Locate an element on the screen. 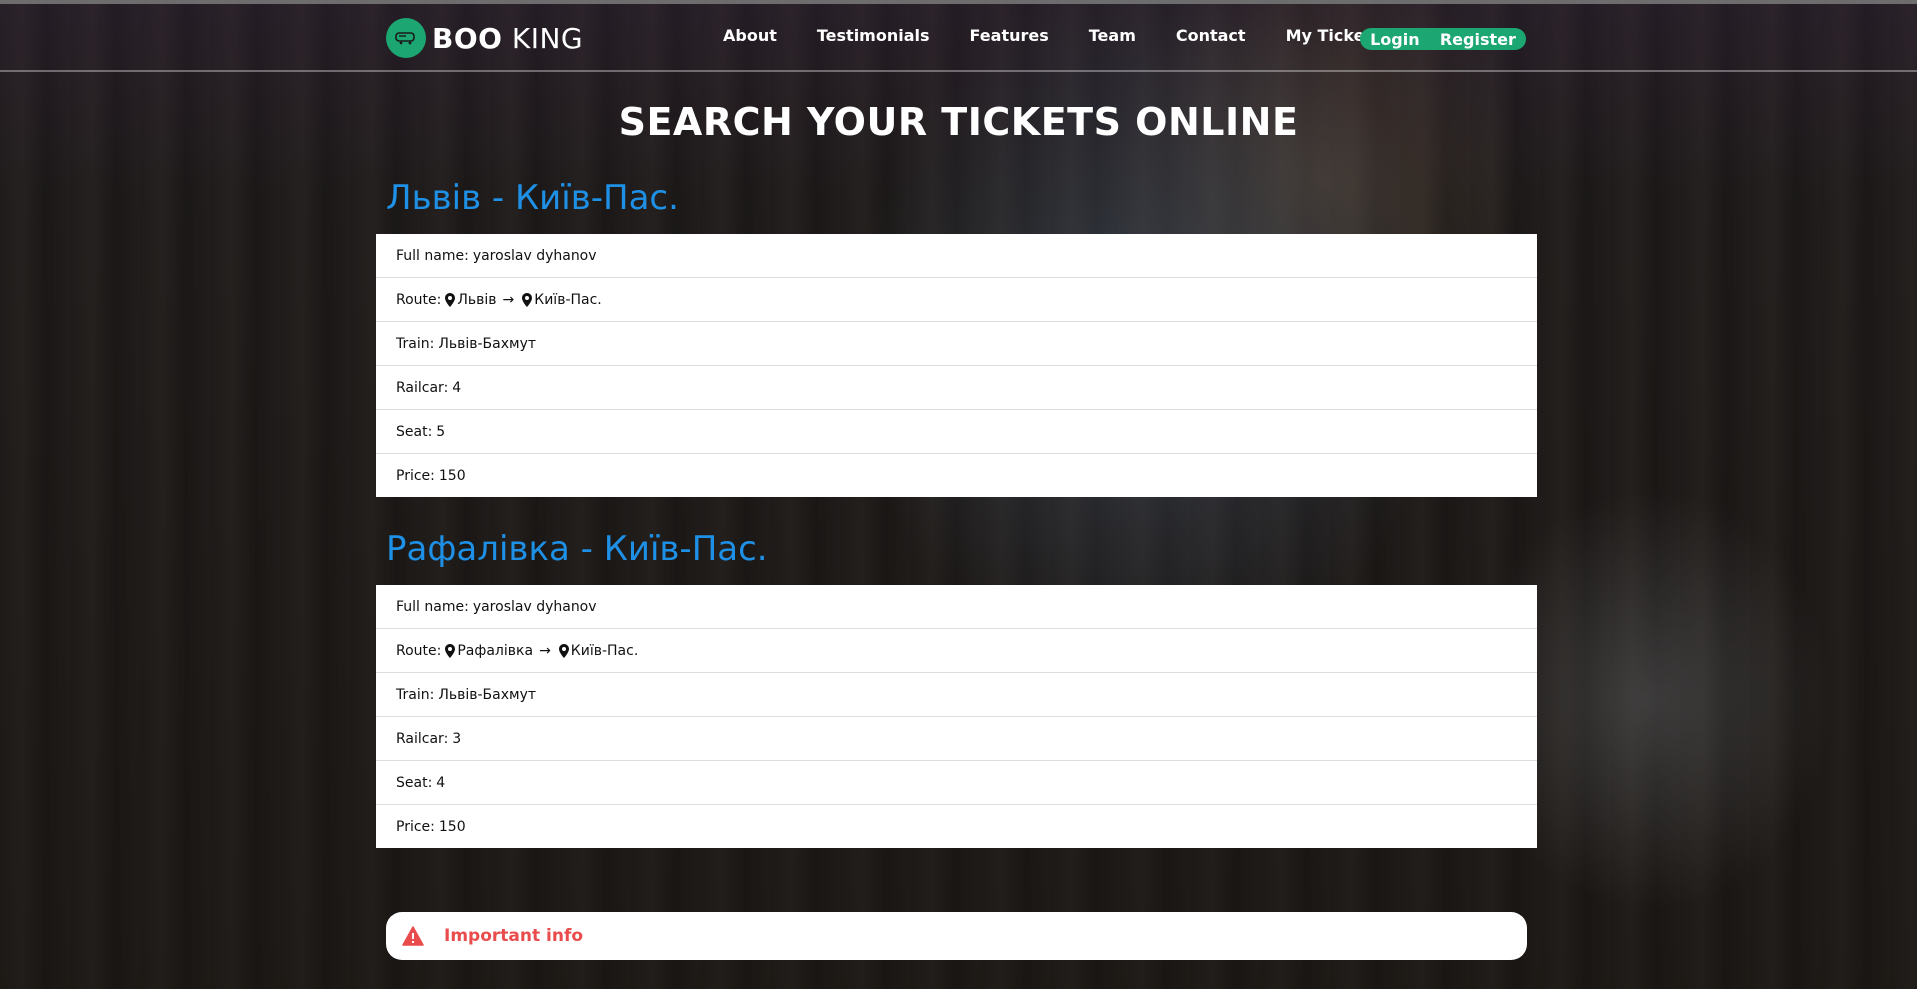 This screenshot has width=1917, height=989. register-button: Register is located at coordinates (1478, 39).